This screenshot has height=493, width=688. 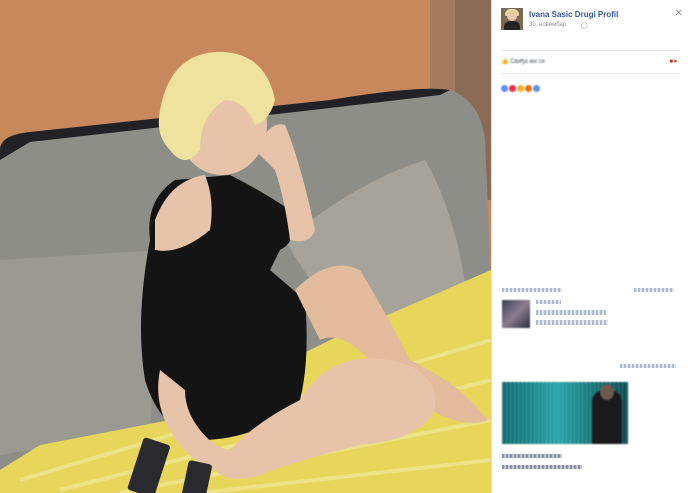 I want to click on suggestion-name-blur, so click(x=548, y=302).